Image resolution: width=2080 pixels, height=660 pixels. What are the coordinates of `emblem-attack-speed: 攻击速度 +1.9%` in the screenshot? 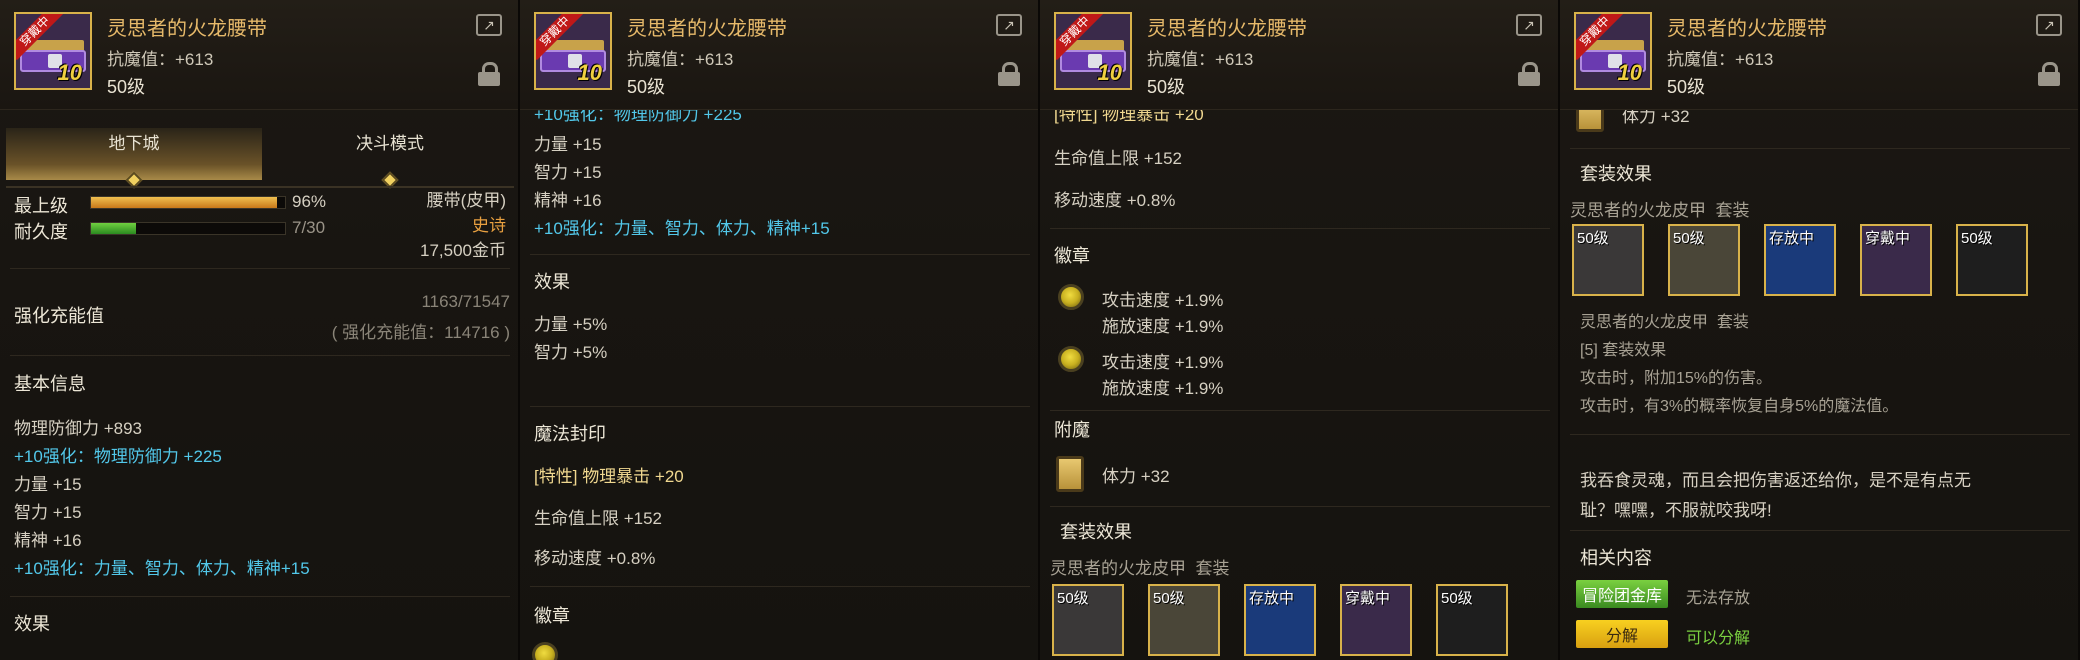 It's located at (1163, 362).